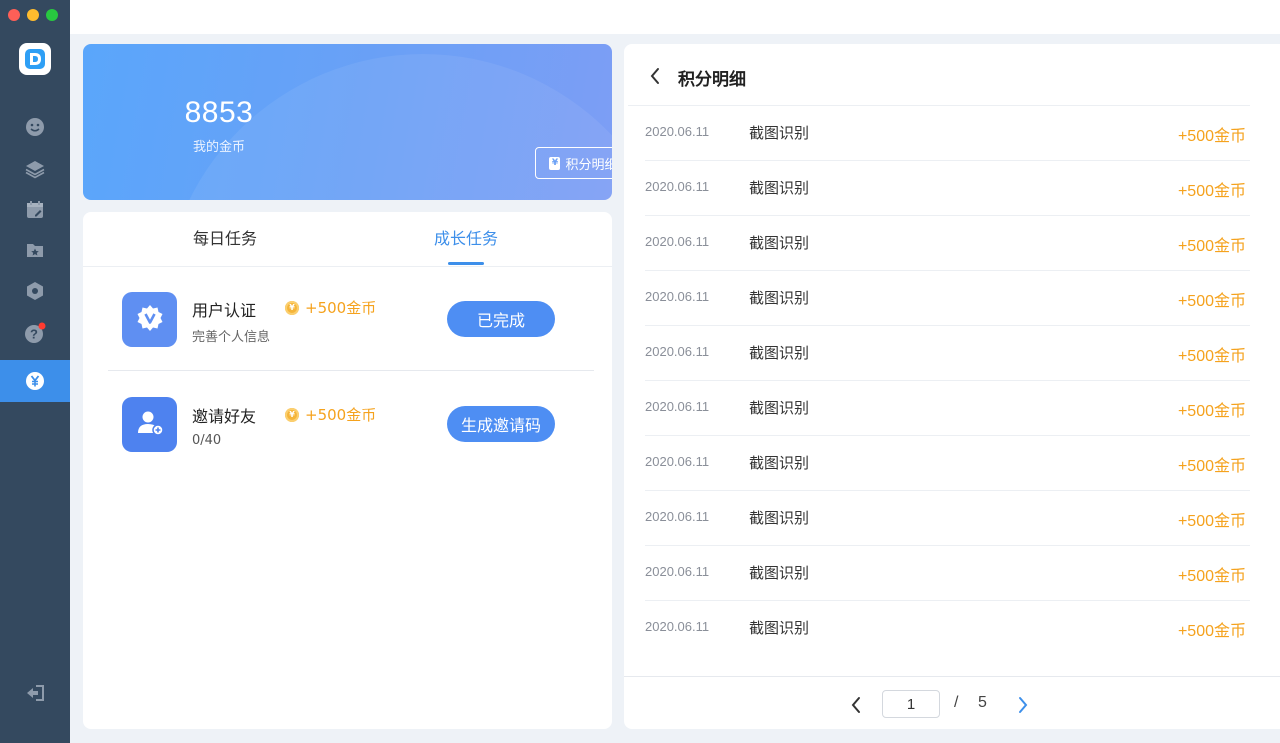 The height and width of the screenshot is (743, 1280). I want to click on nav-item-coins, so click(35, 381).